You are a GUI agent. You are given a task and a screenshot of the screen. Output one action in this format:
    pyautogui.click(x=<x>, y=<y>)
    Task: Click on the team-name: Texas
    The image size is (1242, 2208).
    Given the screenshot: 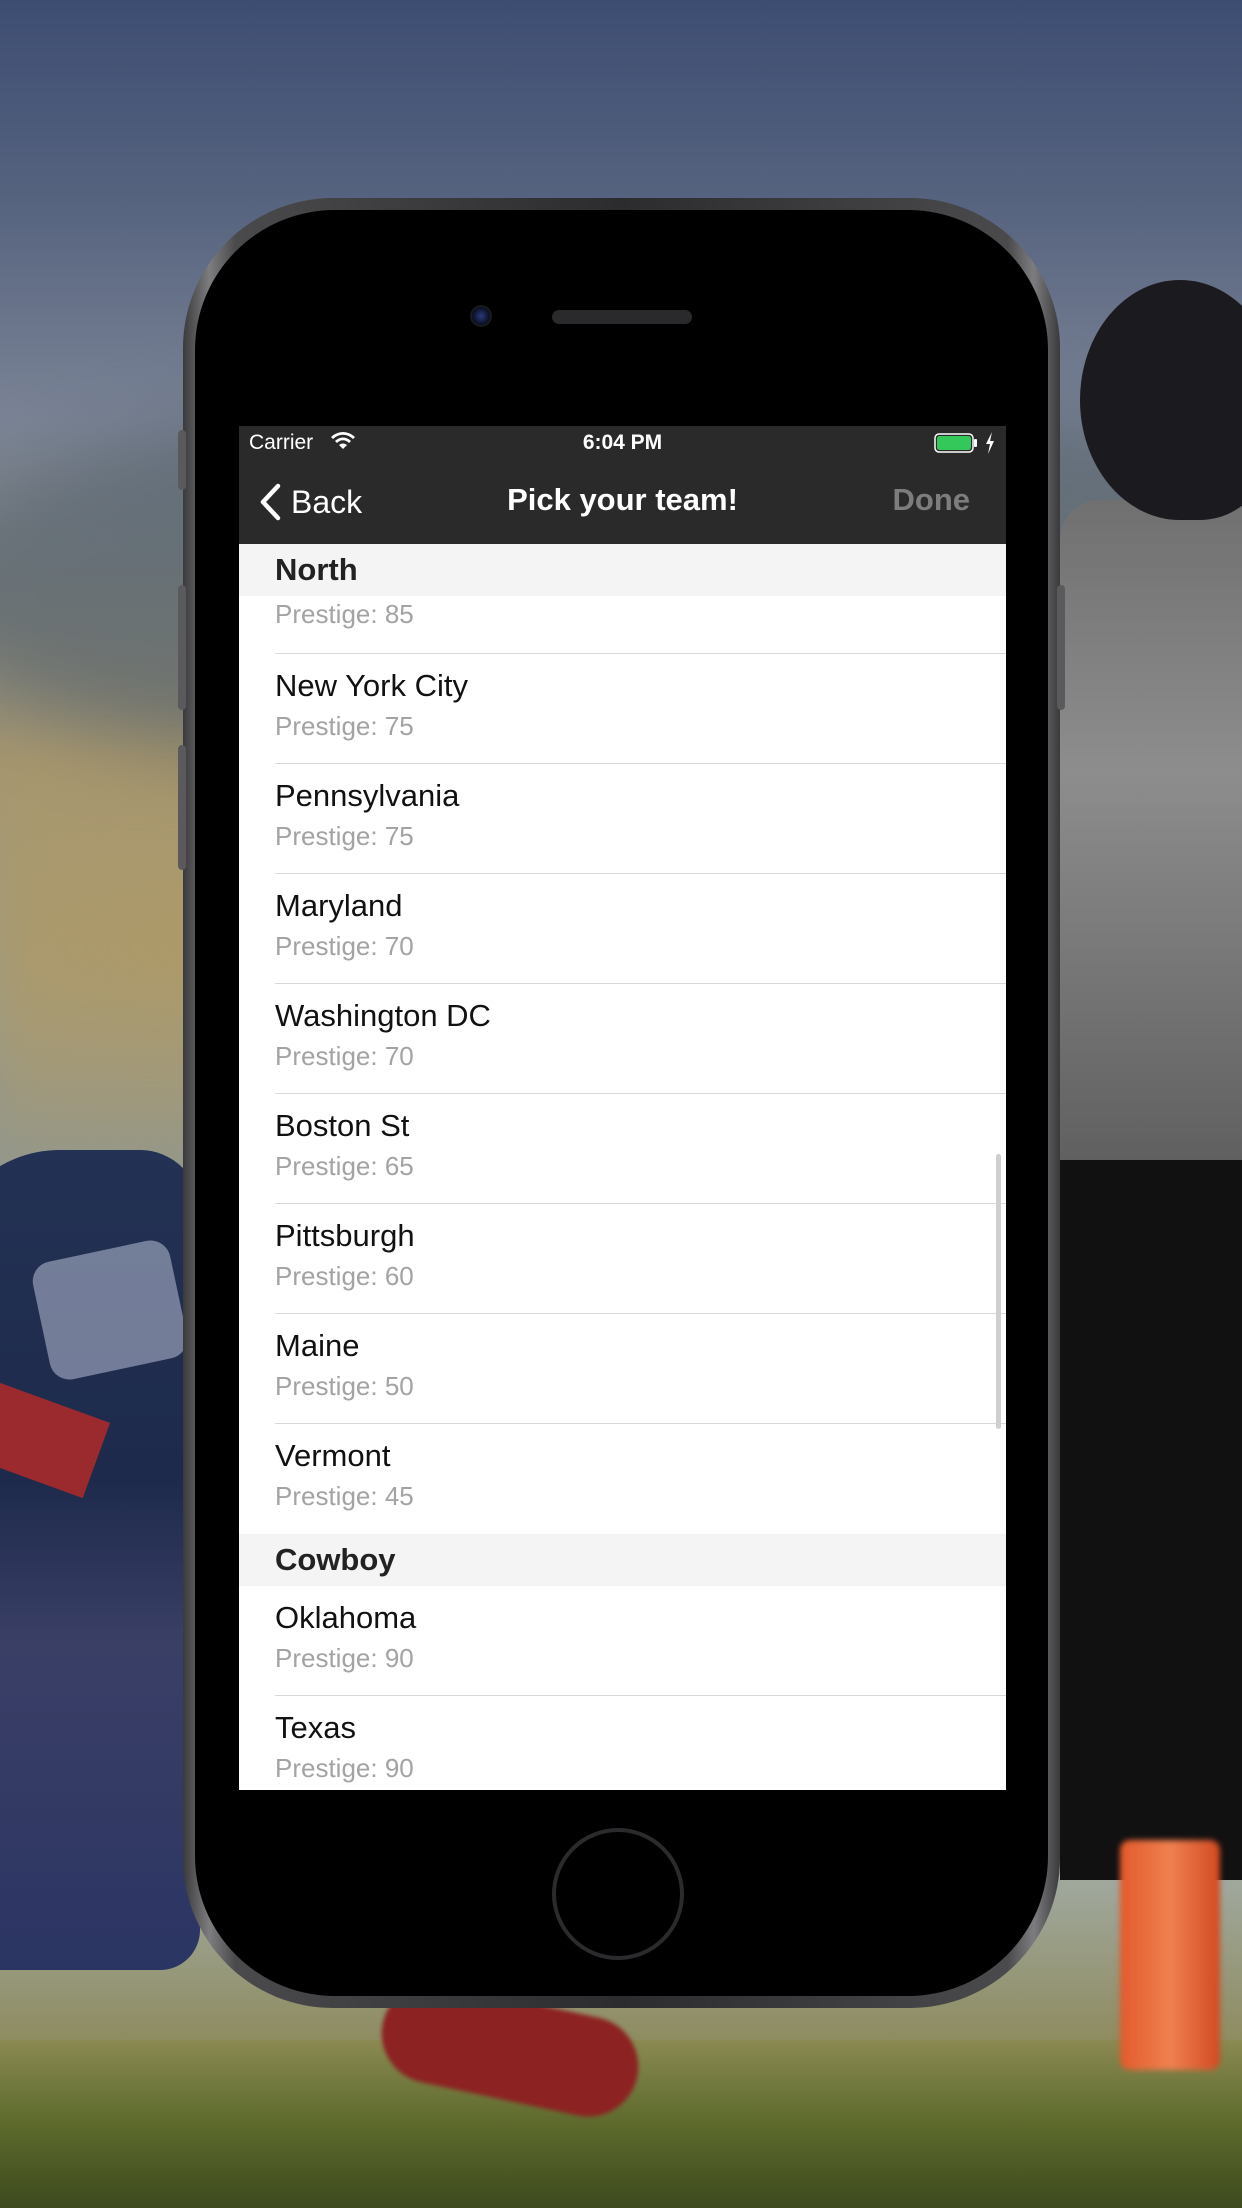 What is the action you would take?
    pyautogui.click(x=315, y=1727)
    